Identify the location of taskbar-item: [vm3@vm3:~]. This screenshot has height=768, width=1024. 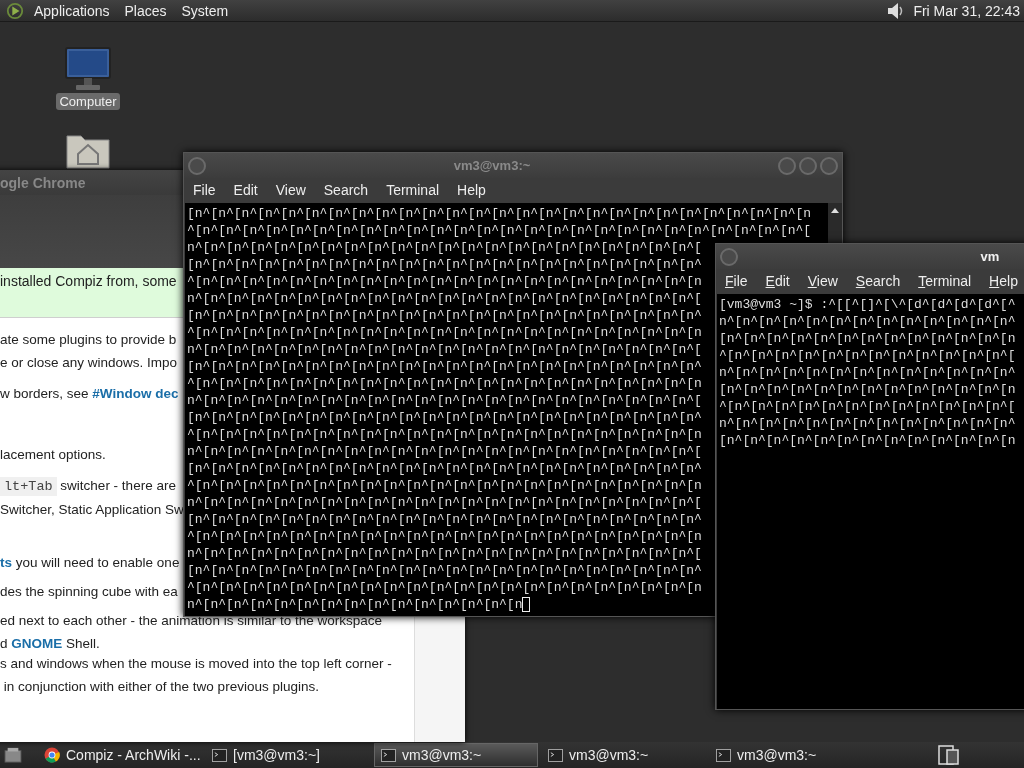
(288, 755).